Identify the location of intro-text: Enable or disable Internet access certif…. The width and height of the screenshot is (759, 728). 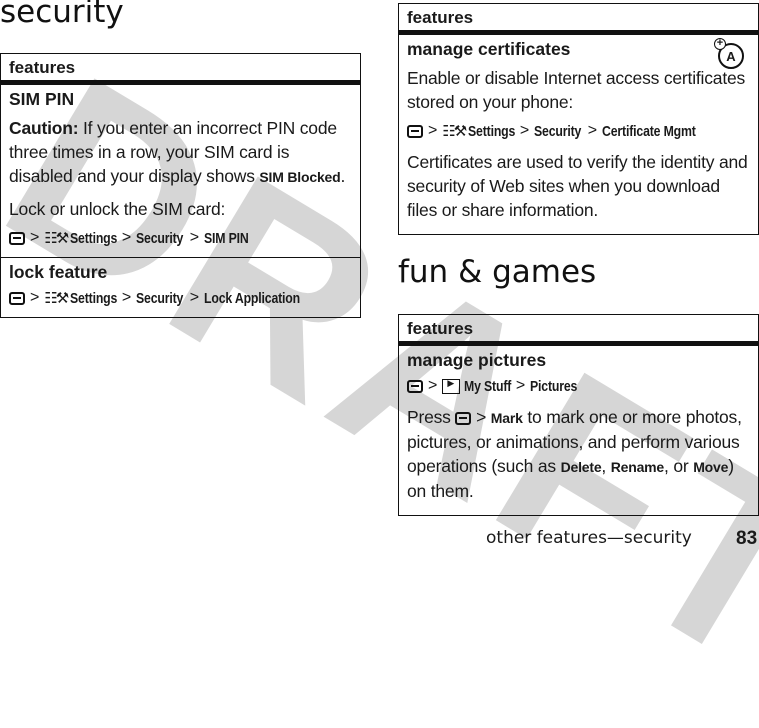
(576, 90).